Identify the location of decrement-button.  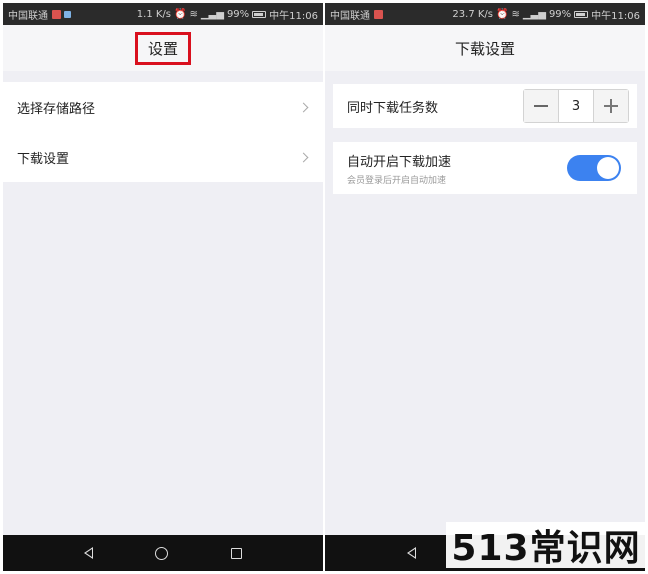
(541, 106).